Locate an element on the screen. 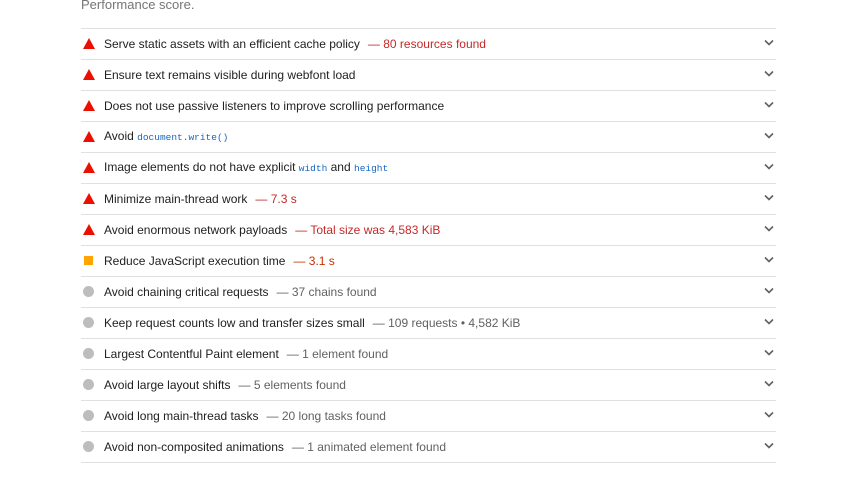  audit-display-value: — 20 long tasks found is located at coordinates (326, 416).